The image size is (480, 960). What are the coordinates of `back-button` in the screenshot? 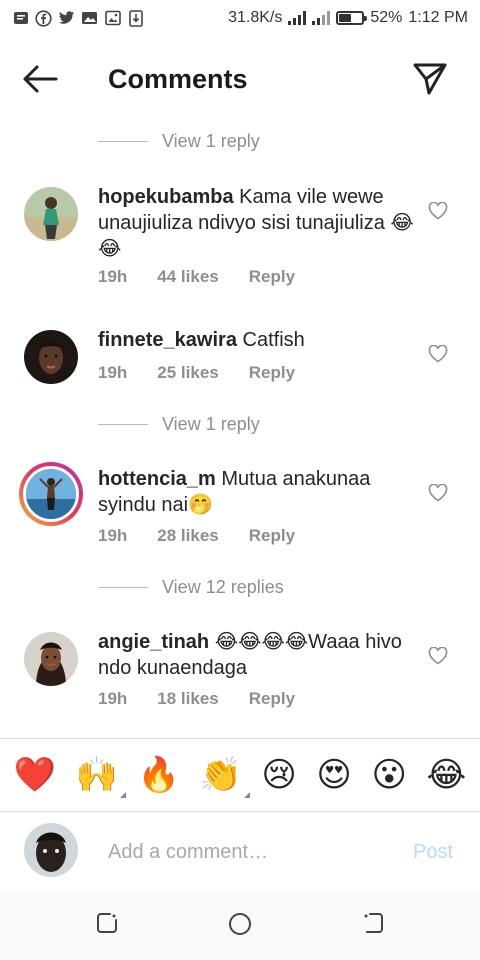 It's located at (42, 80).